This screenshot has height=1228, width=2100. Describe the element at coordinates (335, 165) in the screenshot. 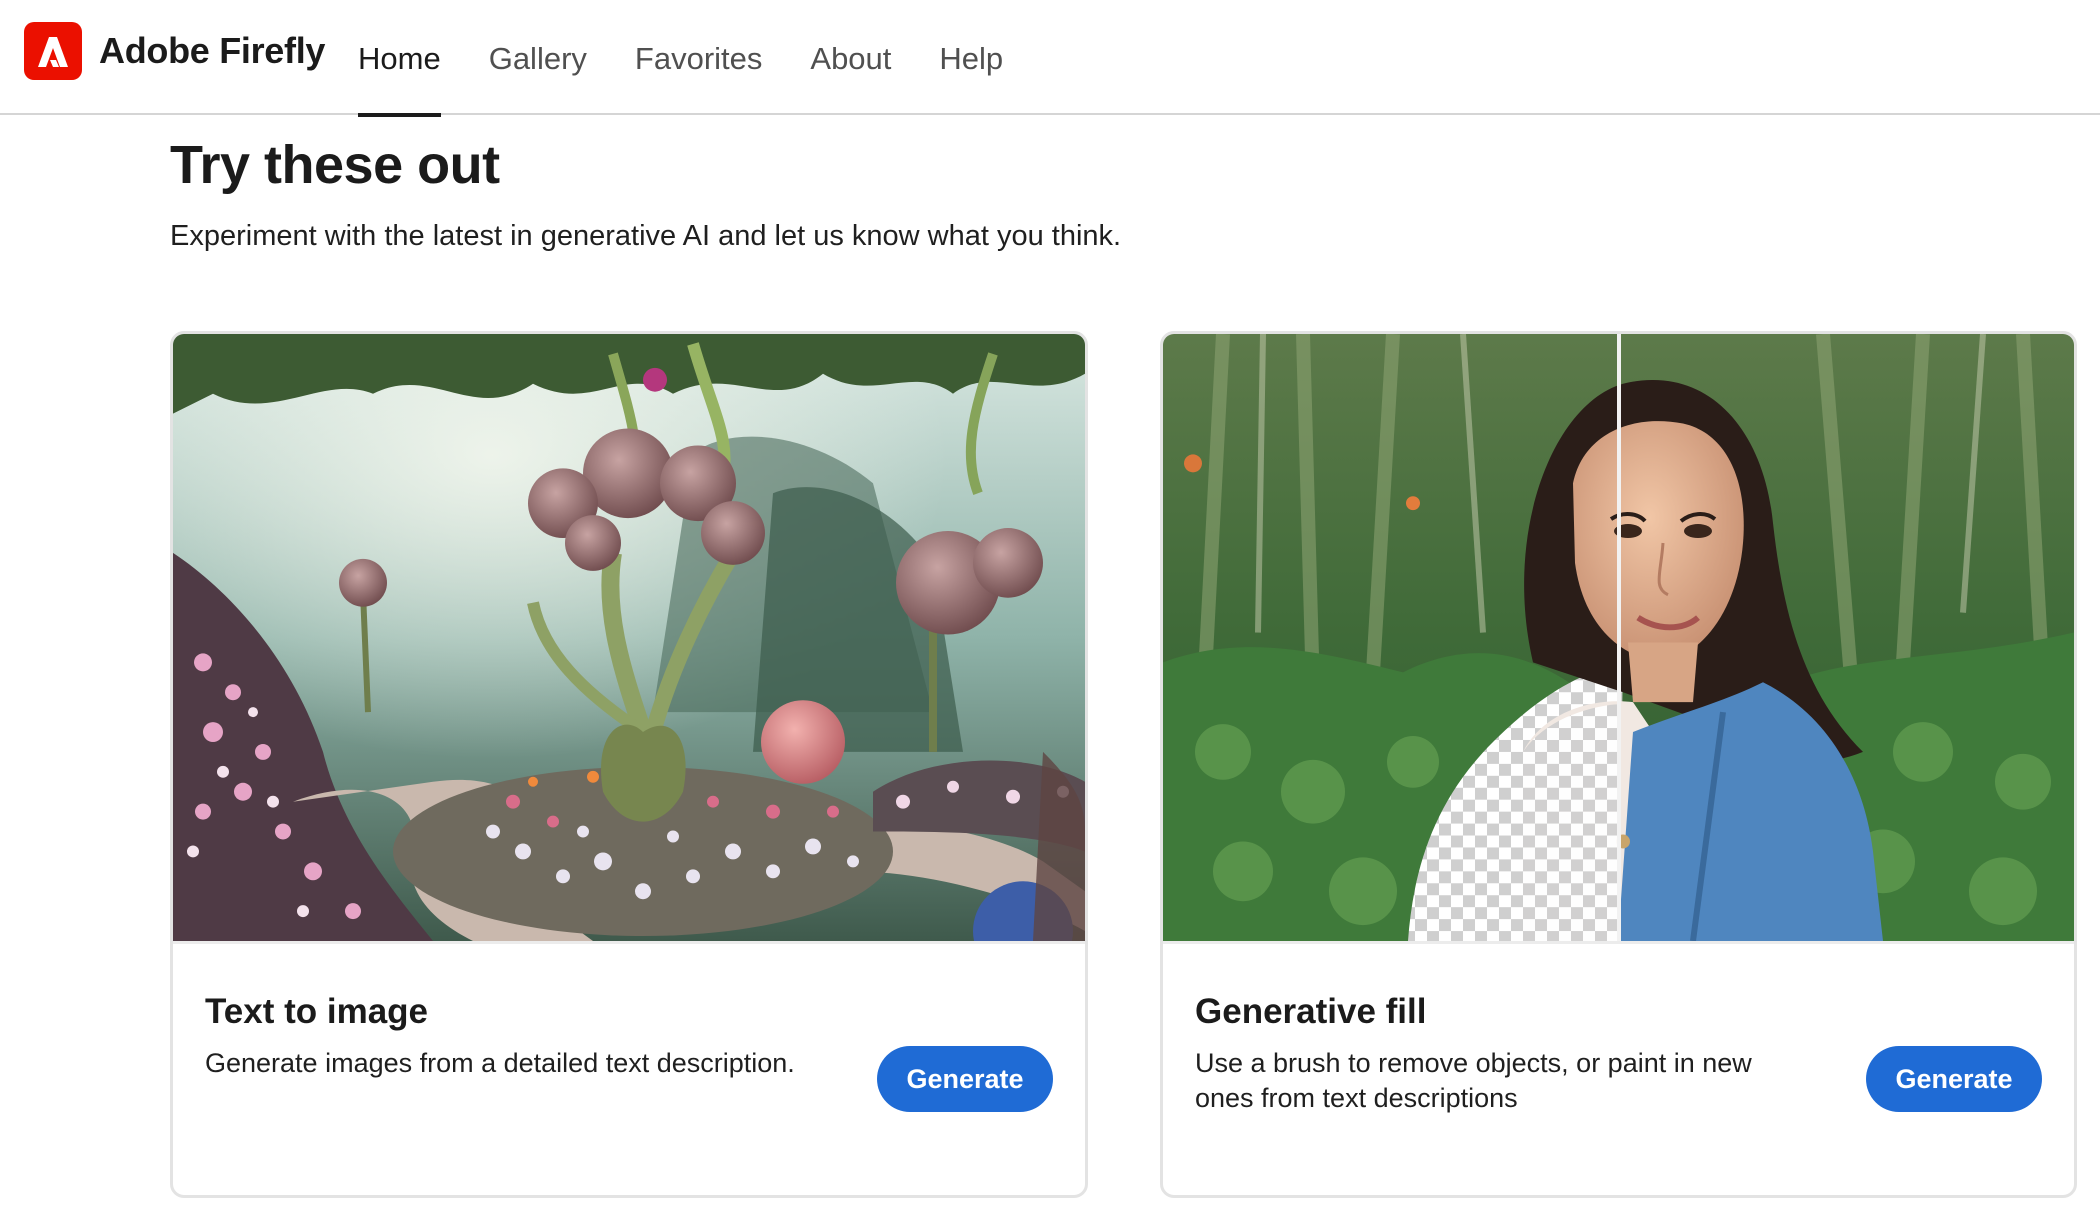

I see `page-title: Try these out` at that location.